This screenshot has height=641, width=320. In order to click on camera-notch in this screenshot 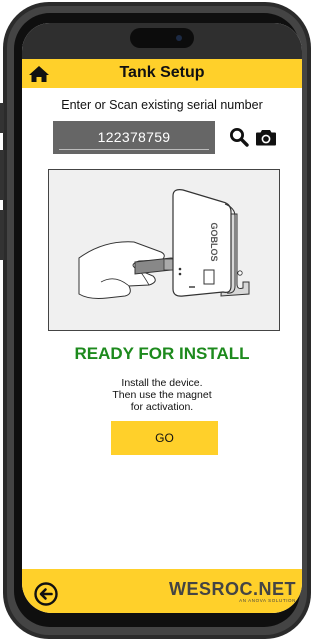, I will do `click(162, 38)`.